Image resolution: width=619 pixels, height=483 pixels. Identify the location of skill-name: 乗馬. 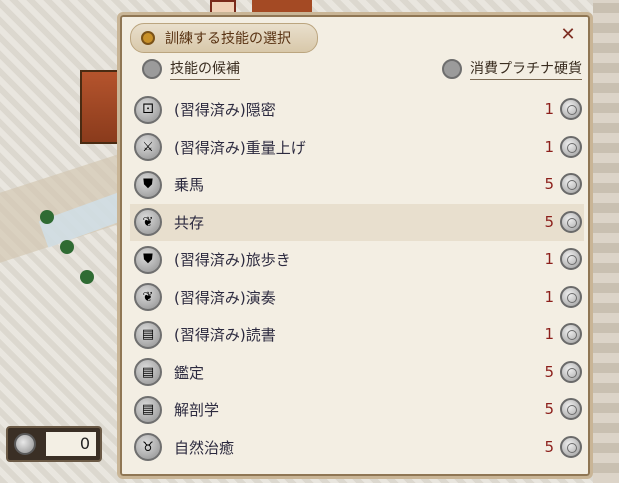
(189, 185).